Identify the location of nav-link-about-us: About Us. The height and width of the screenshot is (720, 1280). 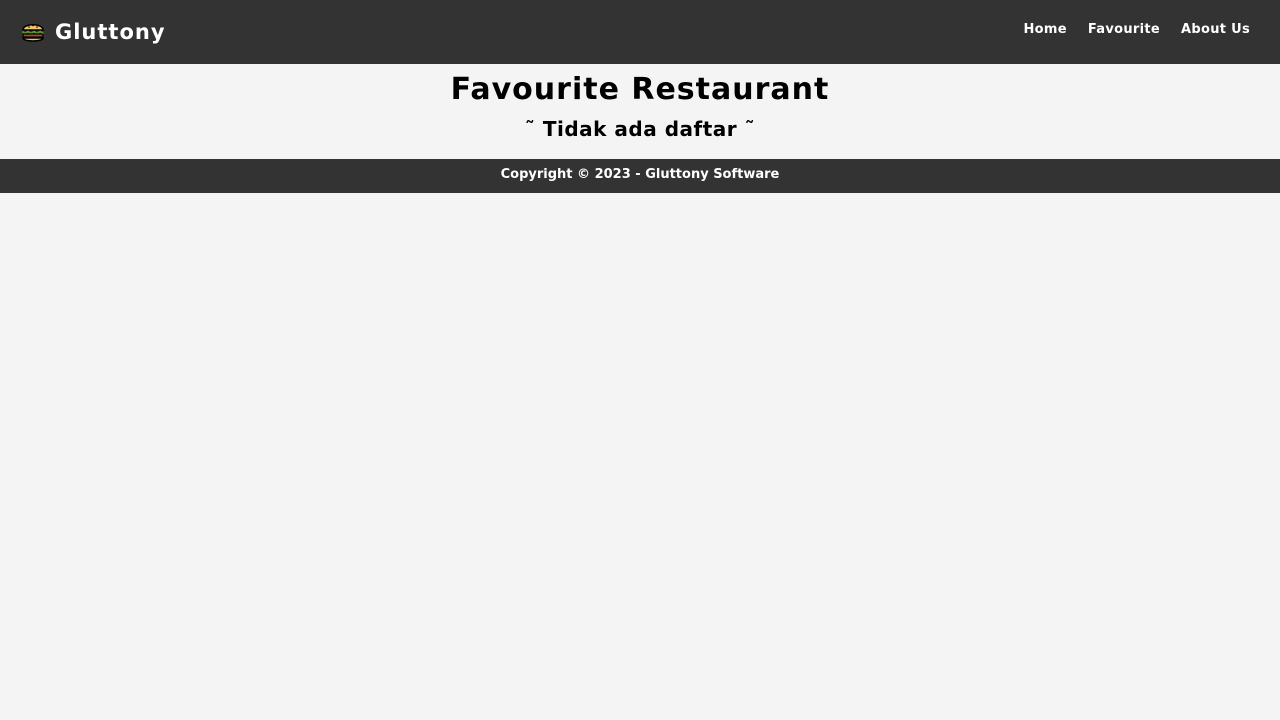
(1215, 29).